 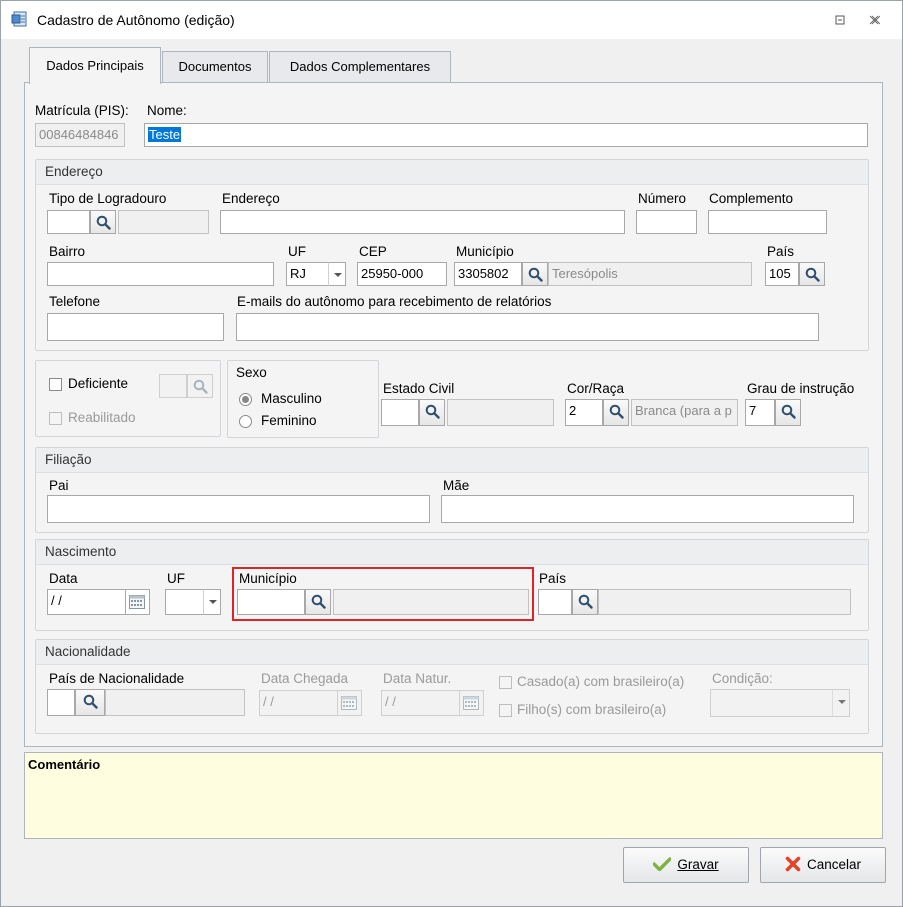 What do you see at coordinates (289, 420) in the screenshot?
I see `sexo-feminino-label: Feminino` at bounding box center [289, 420].